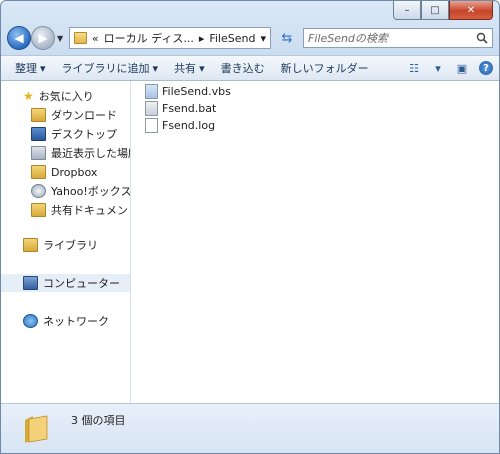 The height and width of the screenshot is (454, 500). I want to click on nav-computer-label: コンピューター, so click(81, 283).